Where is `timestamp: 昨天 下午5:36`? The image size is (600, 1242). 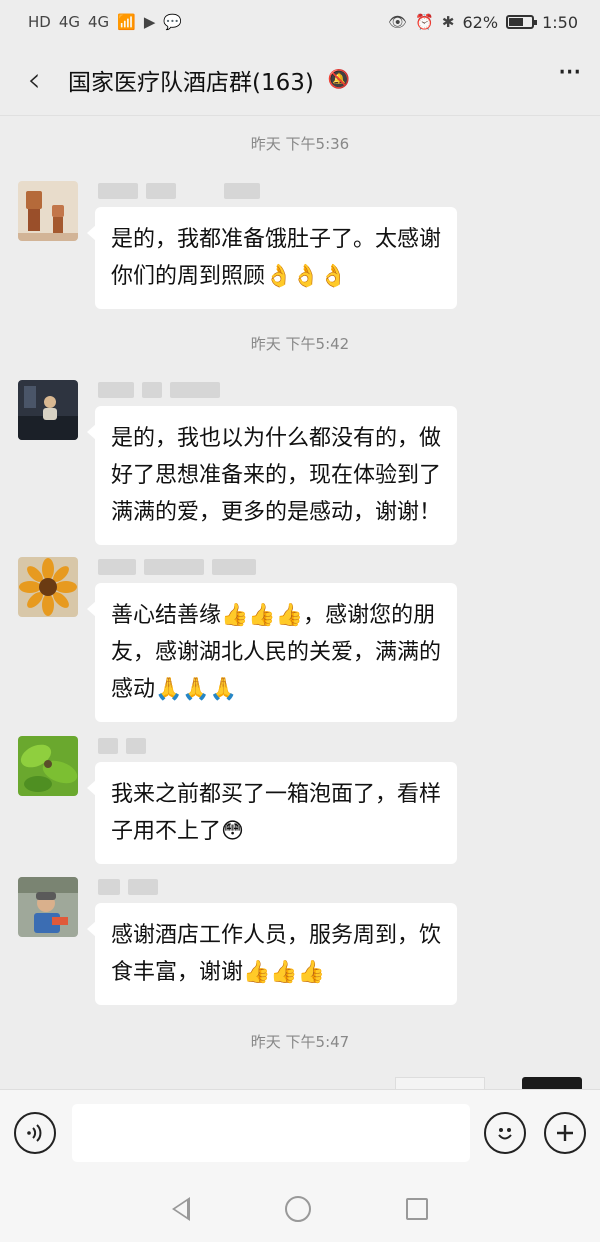 timestamp: 昨天 下午5:36 is located at coordinates (300, 144).